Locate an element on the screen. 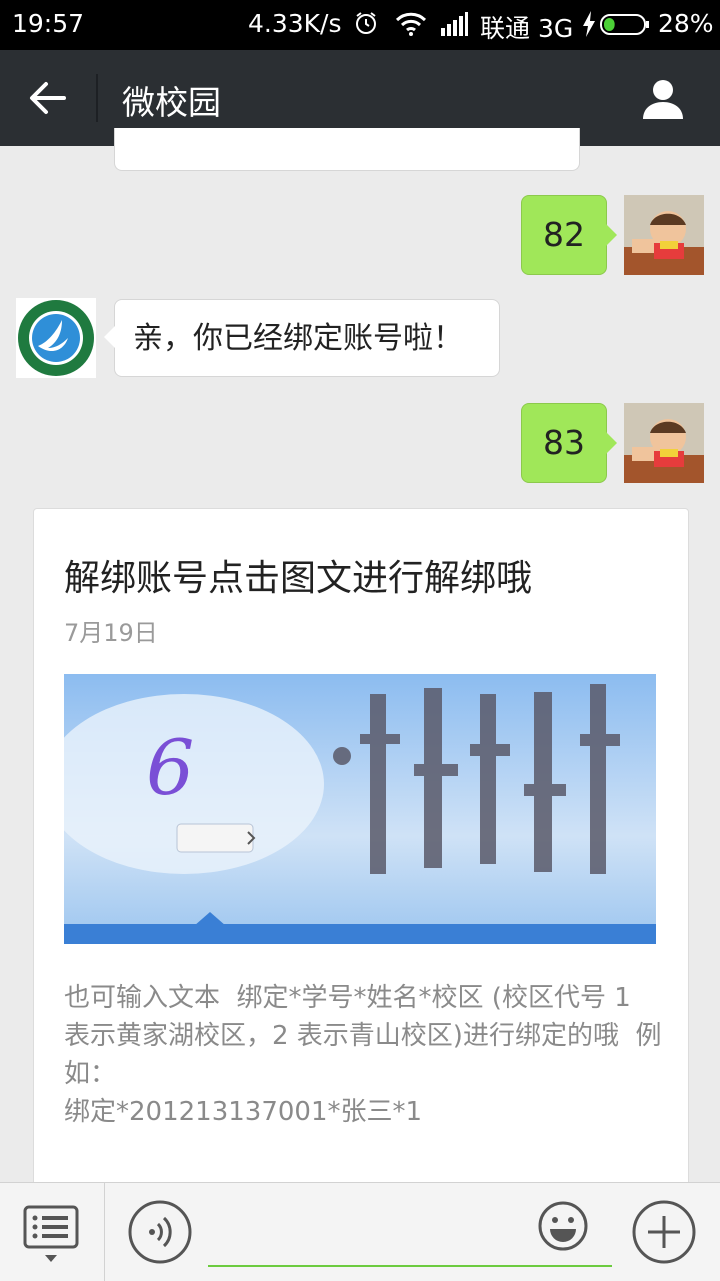 The image size is (720, 1281). voice-icon is located at coordinates (160, 1232).